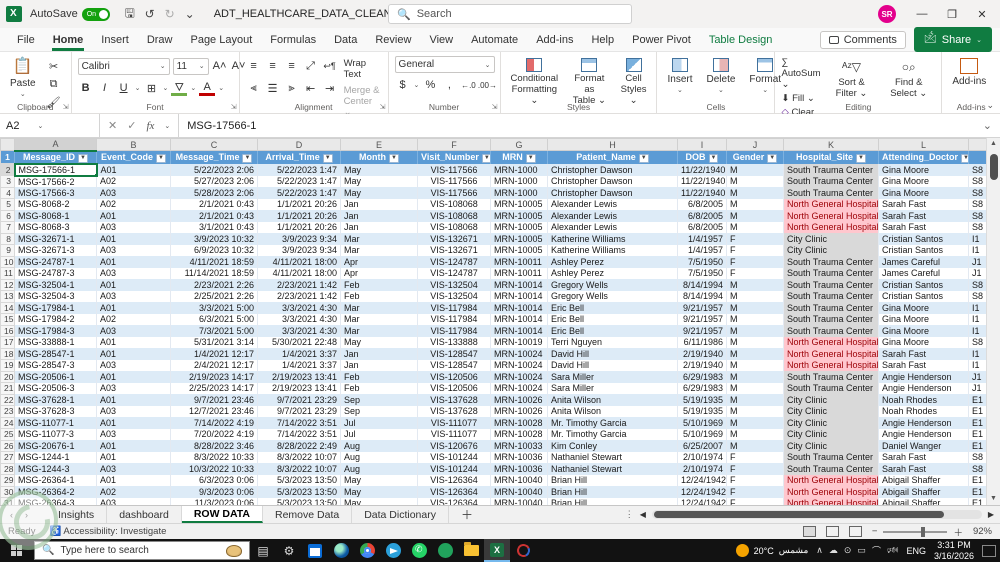 Image resolution: width=1000 pixels, height=562 pixels. I want to click on comments-button: Comments, so click(862, 39).